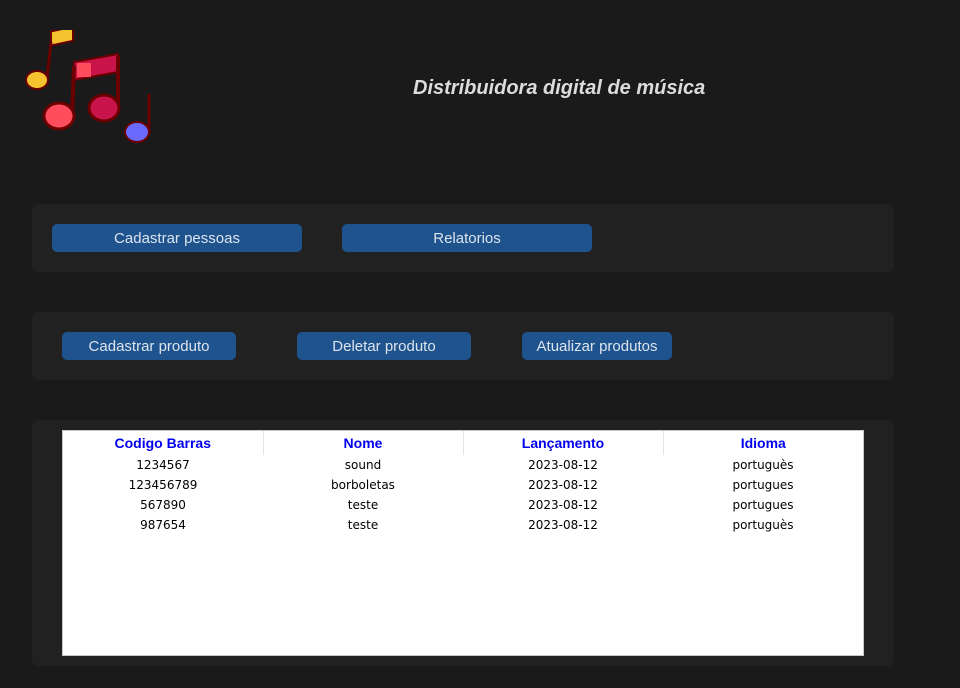 The image size is (960, 688). What do you see at coordinates (563, 443) in the screenshot?
I see `column-header-lancamento: Lançamento` at bounding box center [563, 443].